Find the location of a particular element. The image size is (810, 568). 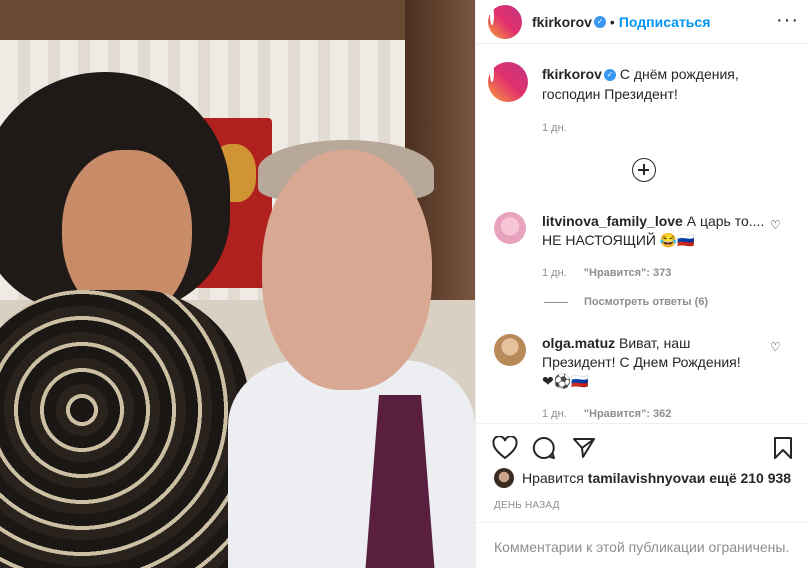

share-paper-plane-icon is located at coordinates (584, 448).